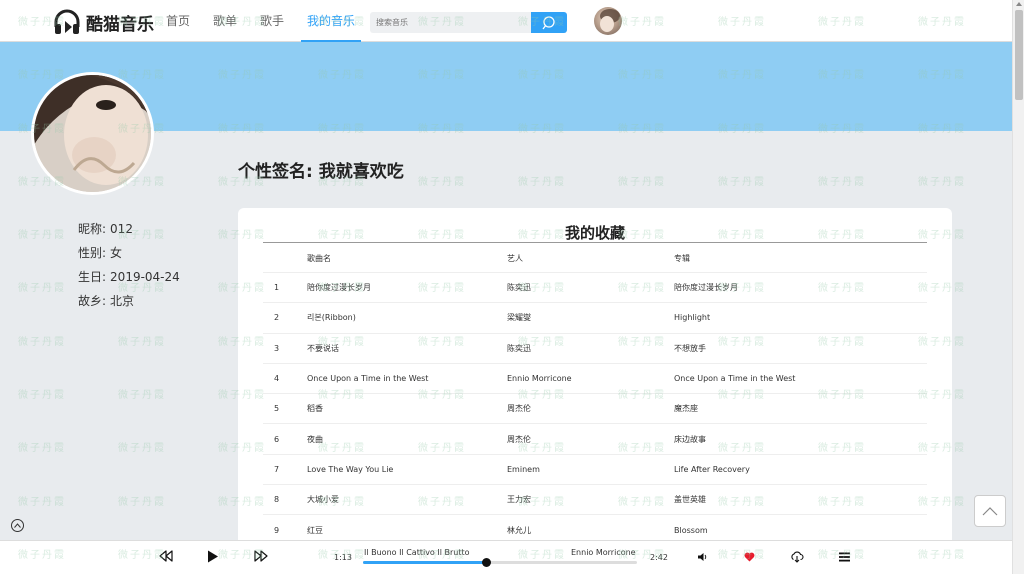 The height and width of the screenshot is (574, 1024). What do you see at coordinates (407, 317) in the screenshot?
I see `row-song-name: 리본(Ribbon)` at bounding box center [407, 317].